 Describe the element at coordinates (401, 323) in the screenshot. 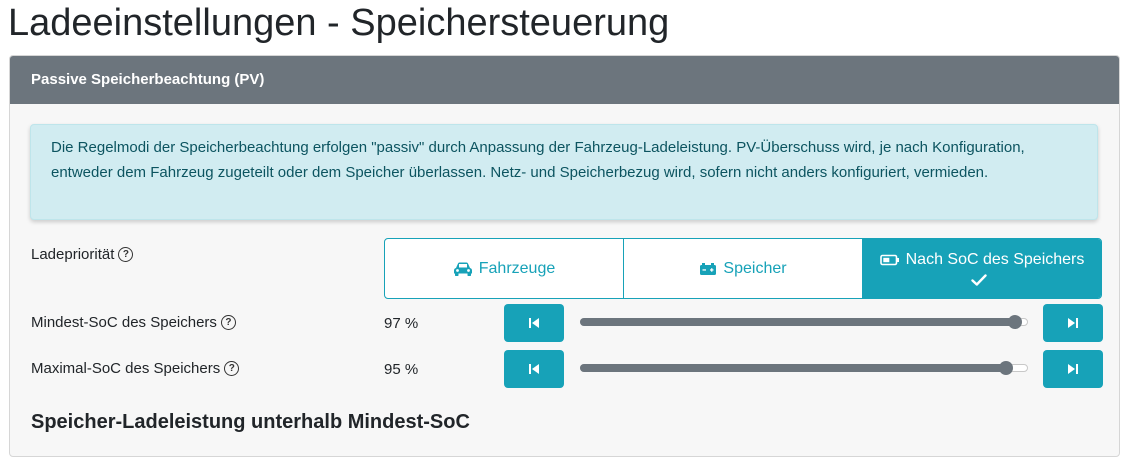

I see `min-soc-value: 97 %` at that location.